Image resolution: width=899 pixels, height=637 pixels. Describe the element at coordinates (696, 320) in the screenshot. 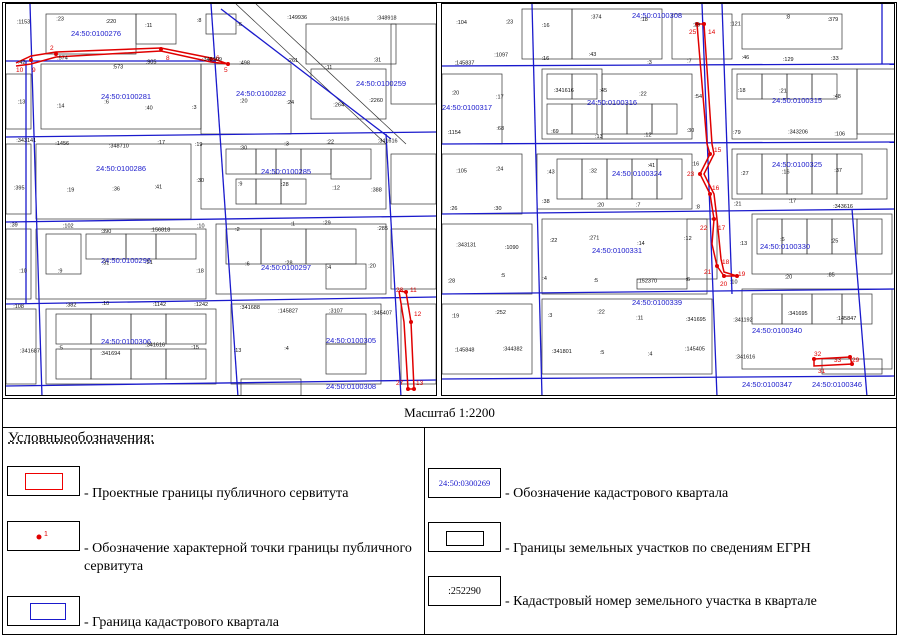

I see `parcel-number: :341695` at that location.